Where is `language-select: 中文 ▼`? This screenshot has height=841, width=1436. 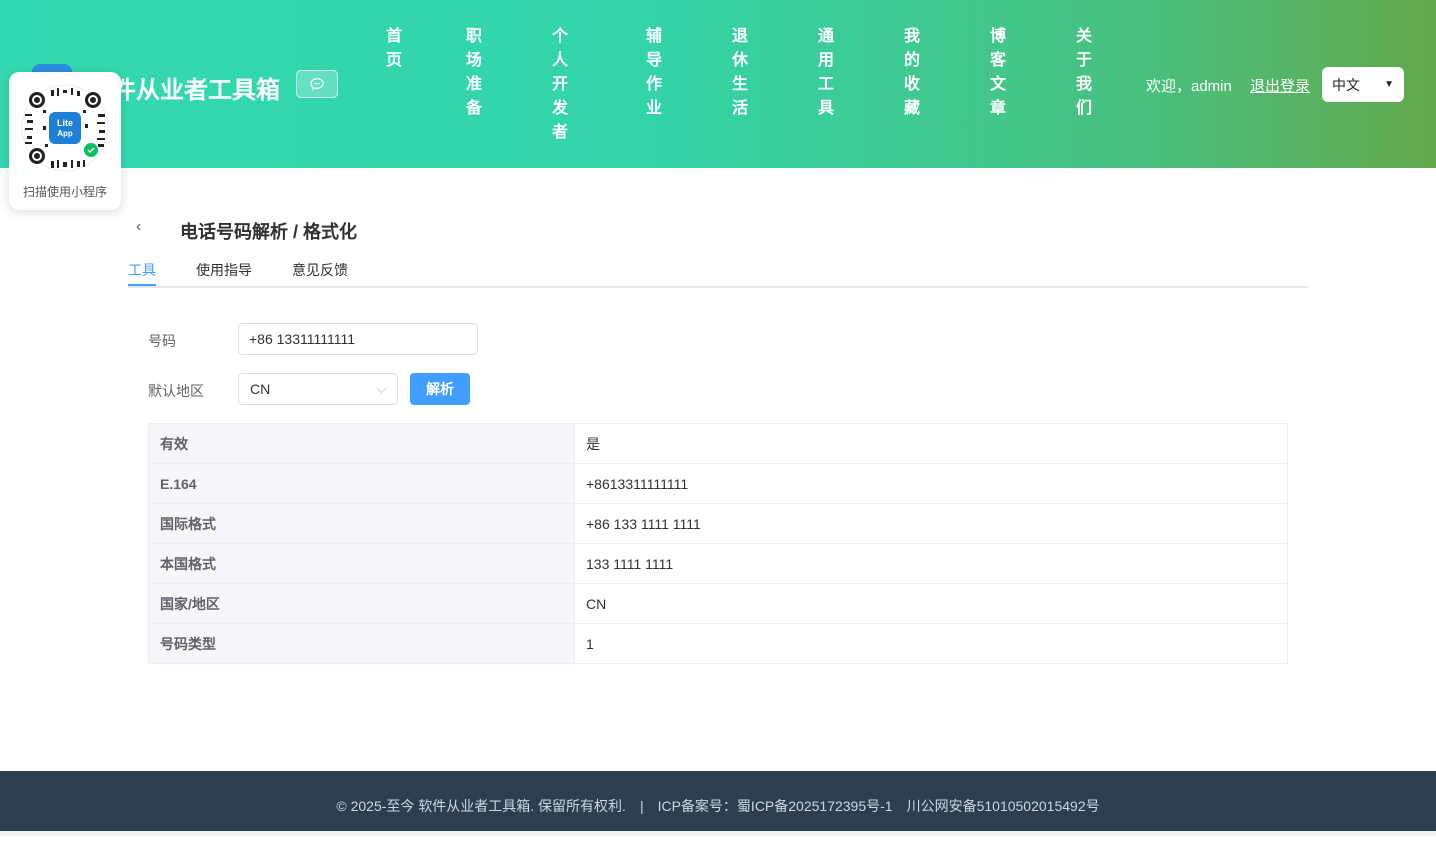 language-select: 中文 ▼ is located at coordinates (1363, 84).